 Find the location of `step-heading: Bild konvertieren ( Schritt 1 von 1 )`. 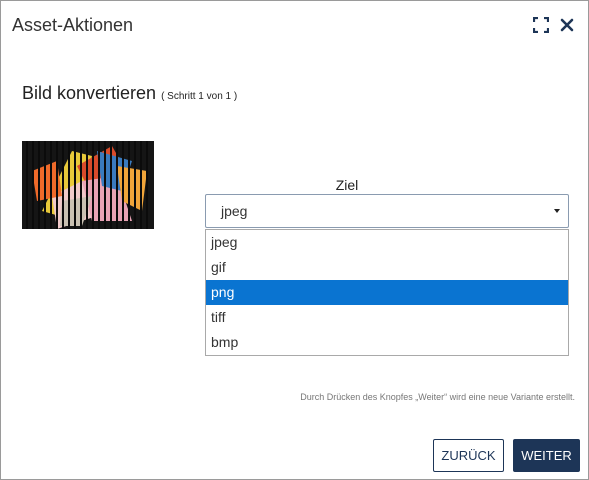

step-heading: Bild konvertieren ( Schritt 1 von 1 ) is located at coordinates (129, 93).